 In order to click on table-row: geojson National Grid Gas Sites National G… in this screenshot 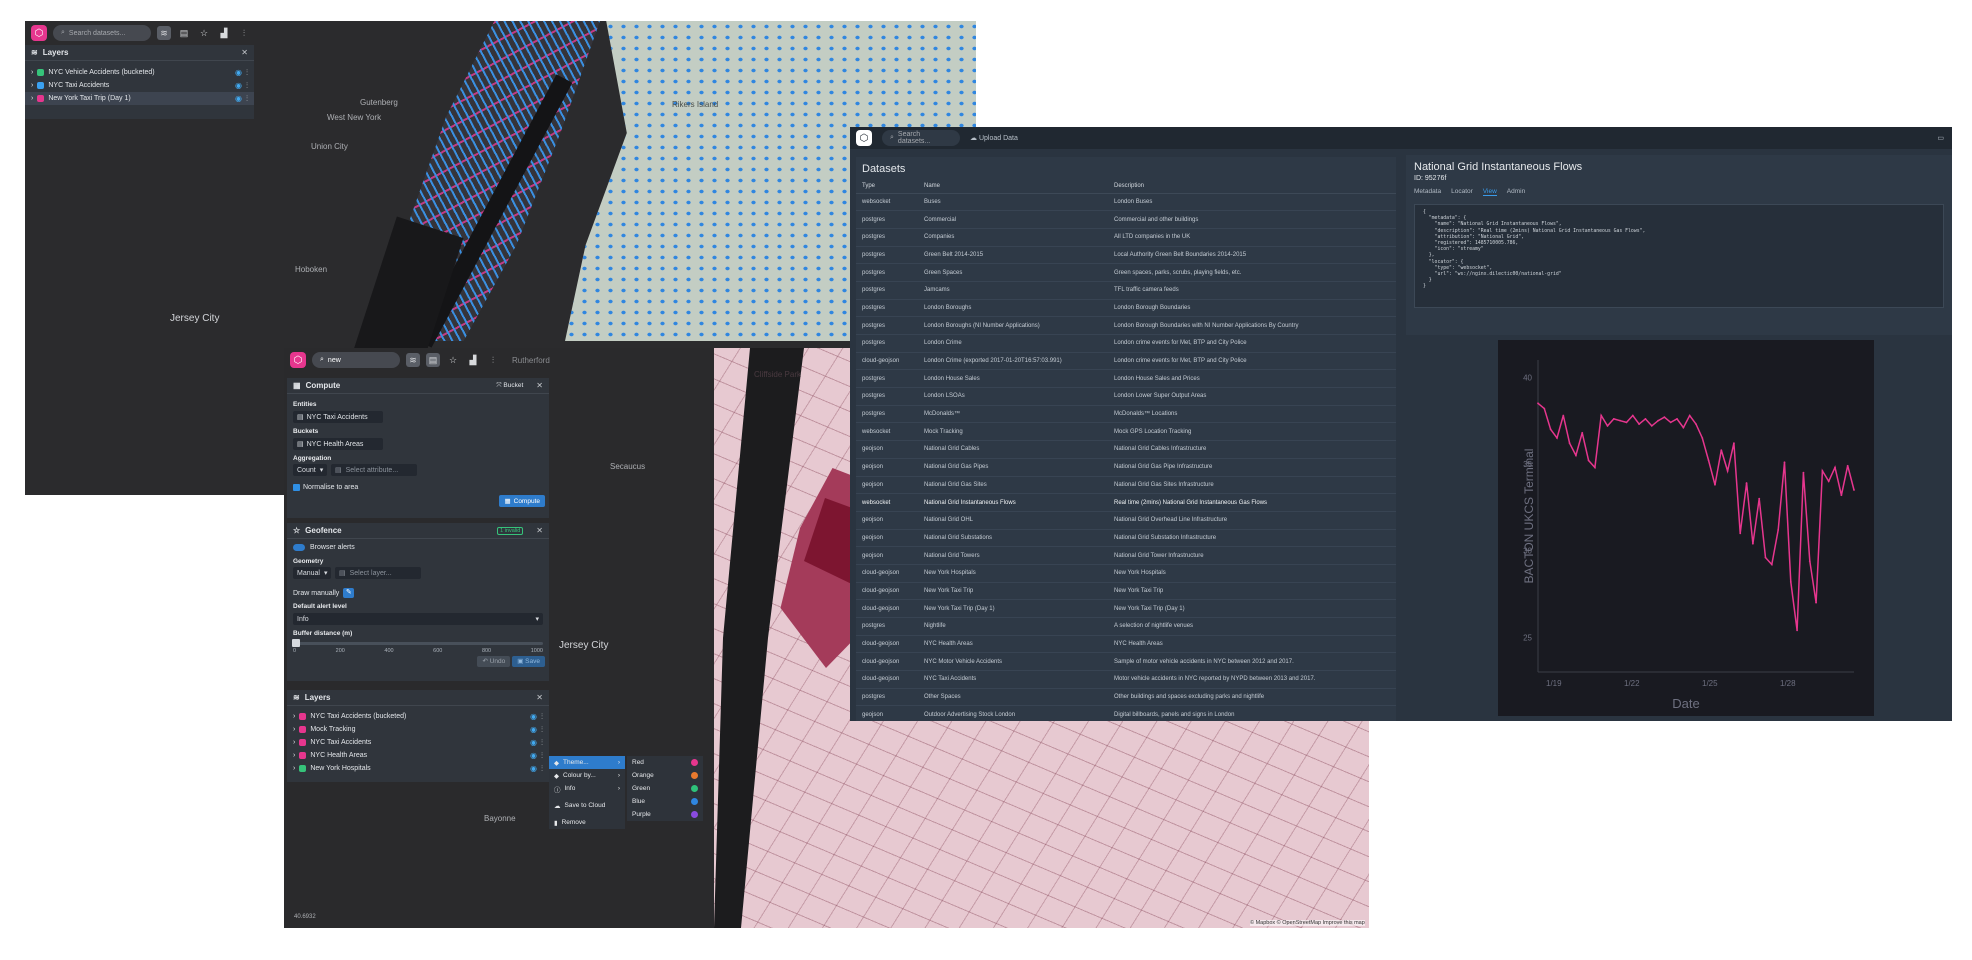, I will do `click(1126, 485)`.